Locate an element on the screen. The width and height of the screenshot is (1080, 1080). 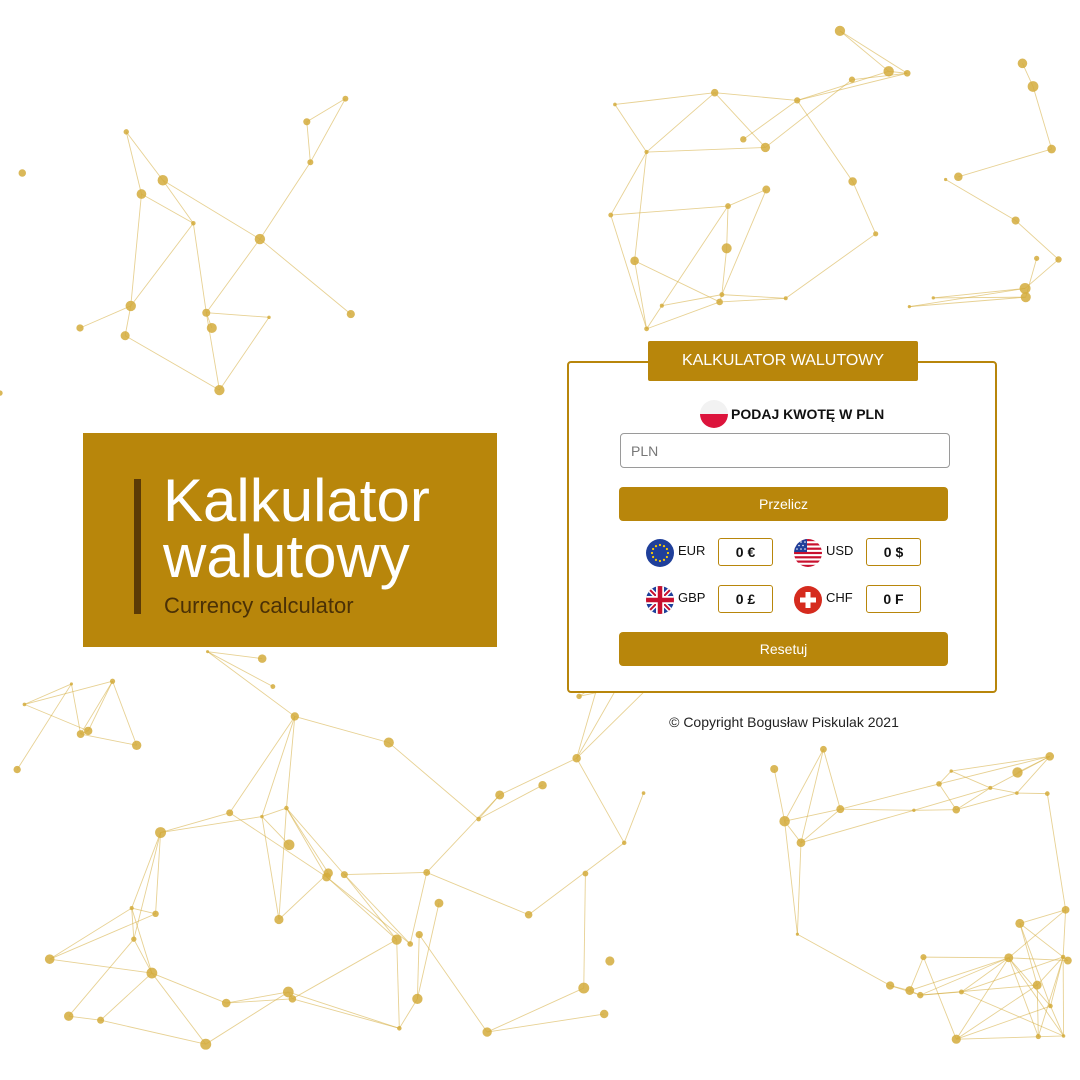
currency-code-chf: CHF is located at coordinates (839, 597).